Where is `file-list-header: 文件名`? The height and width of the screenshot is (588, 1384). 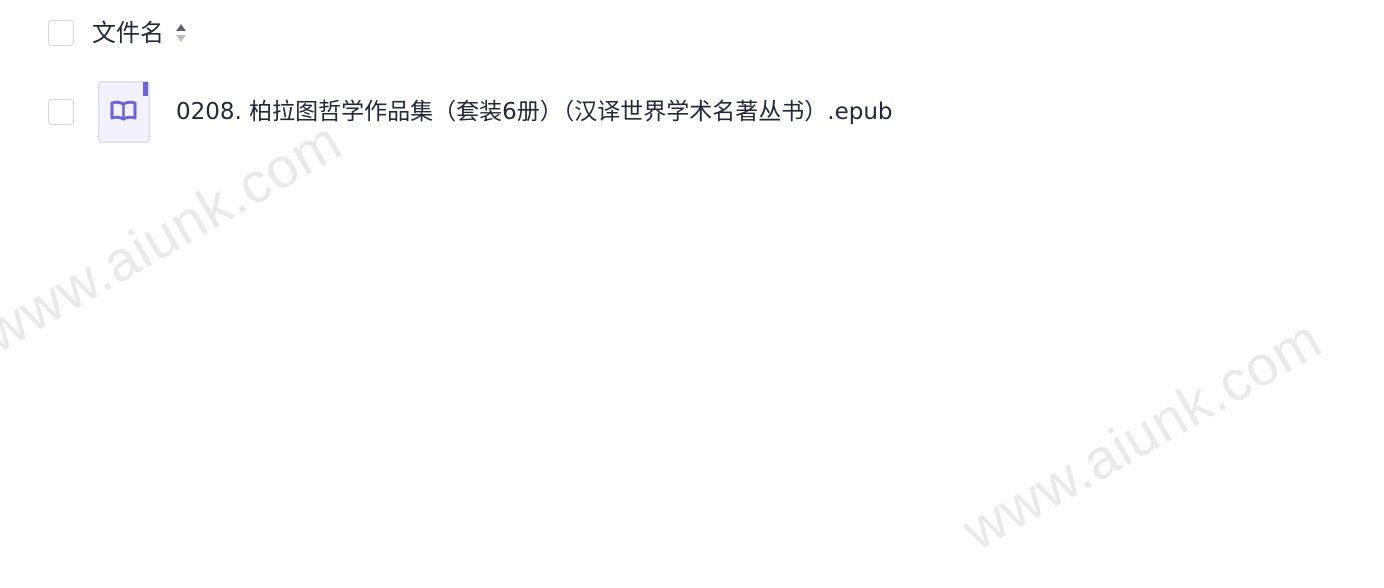
file-list-header: 文件名 is located at coordinates (118, 33).